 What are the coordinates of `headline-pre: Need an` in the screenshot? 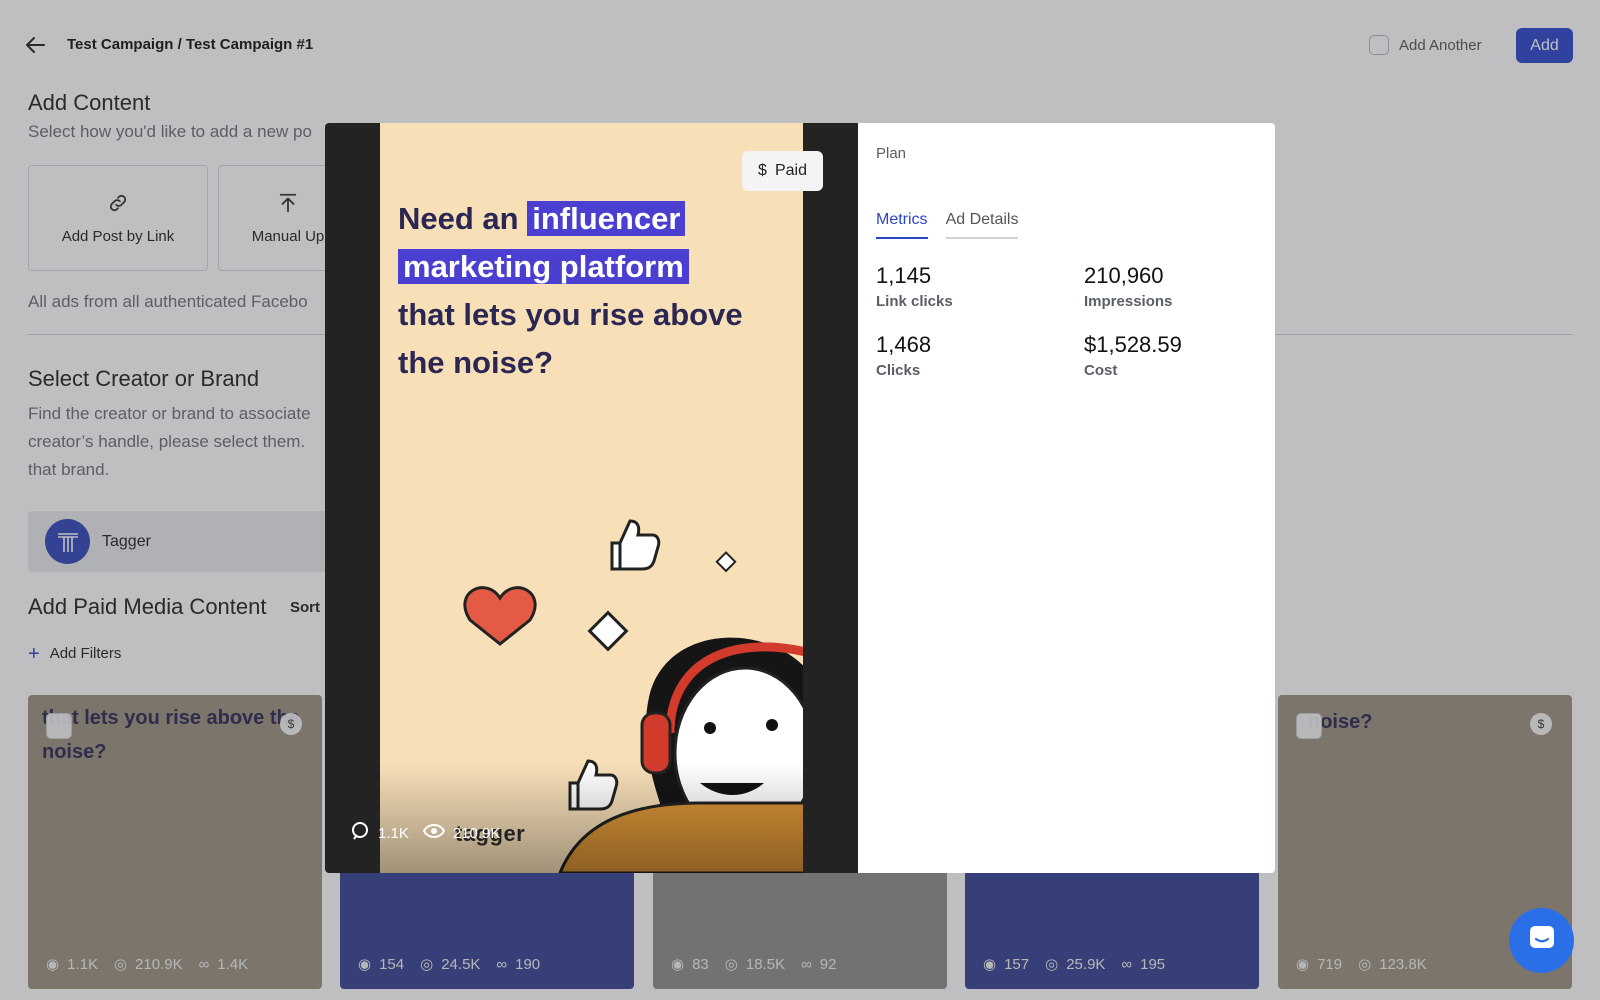 It's located at (458, 218).